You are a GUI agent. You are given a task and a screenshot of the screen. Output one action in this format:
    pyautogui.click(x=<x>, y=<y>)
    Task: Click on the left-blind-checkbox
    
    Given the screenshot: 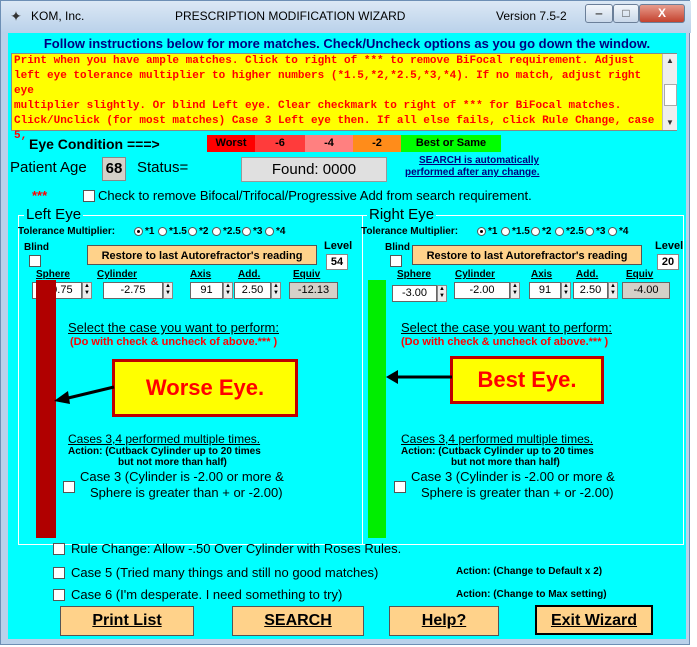 What is the action you would take?
    pyautogui.click(x=35, y=261)
    